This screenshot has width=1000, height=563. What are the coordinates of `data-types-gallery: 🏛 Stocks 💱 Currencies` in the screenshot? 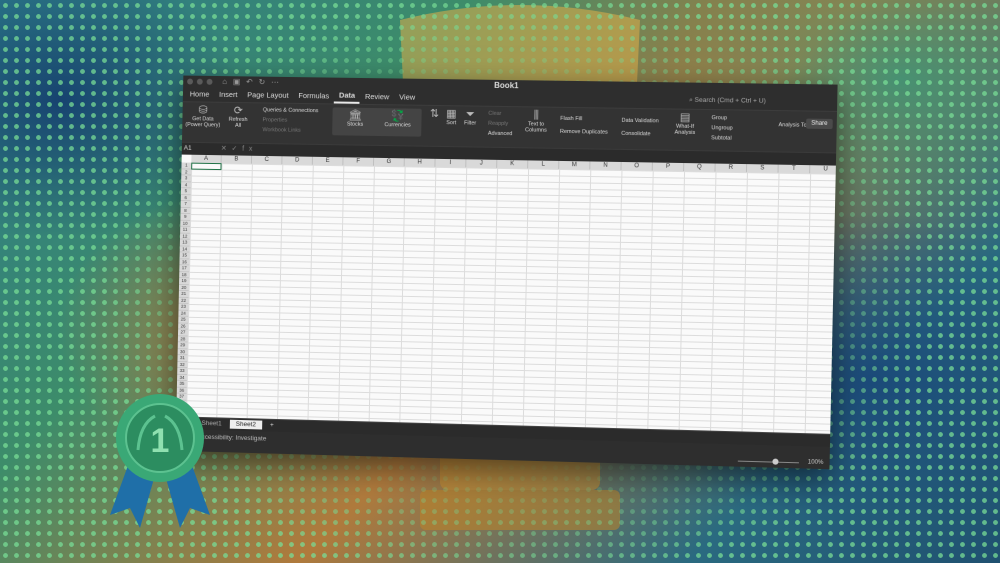 It's located at (377, 122).